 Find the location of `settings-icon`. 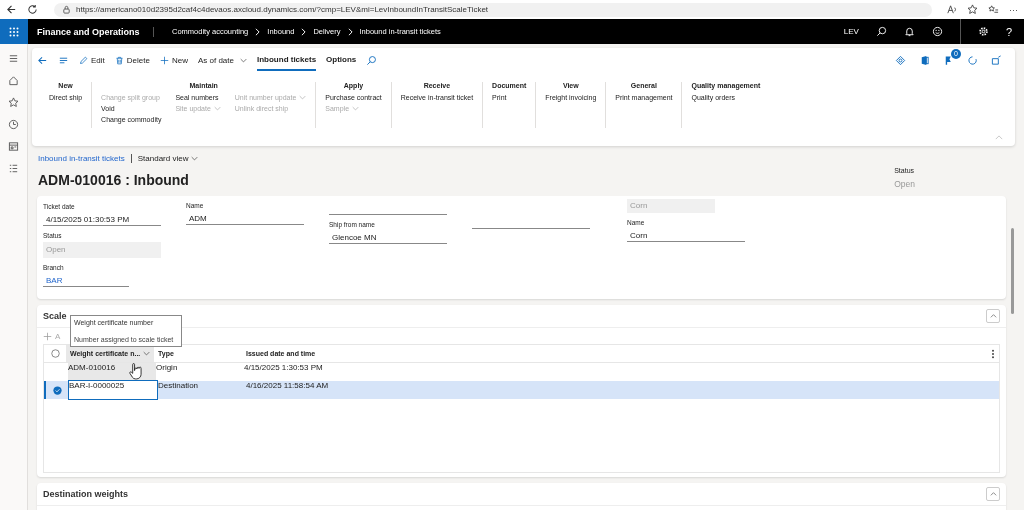

settings-icon is located at coordinates (983, 31).